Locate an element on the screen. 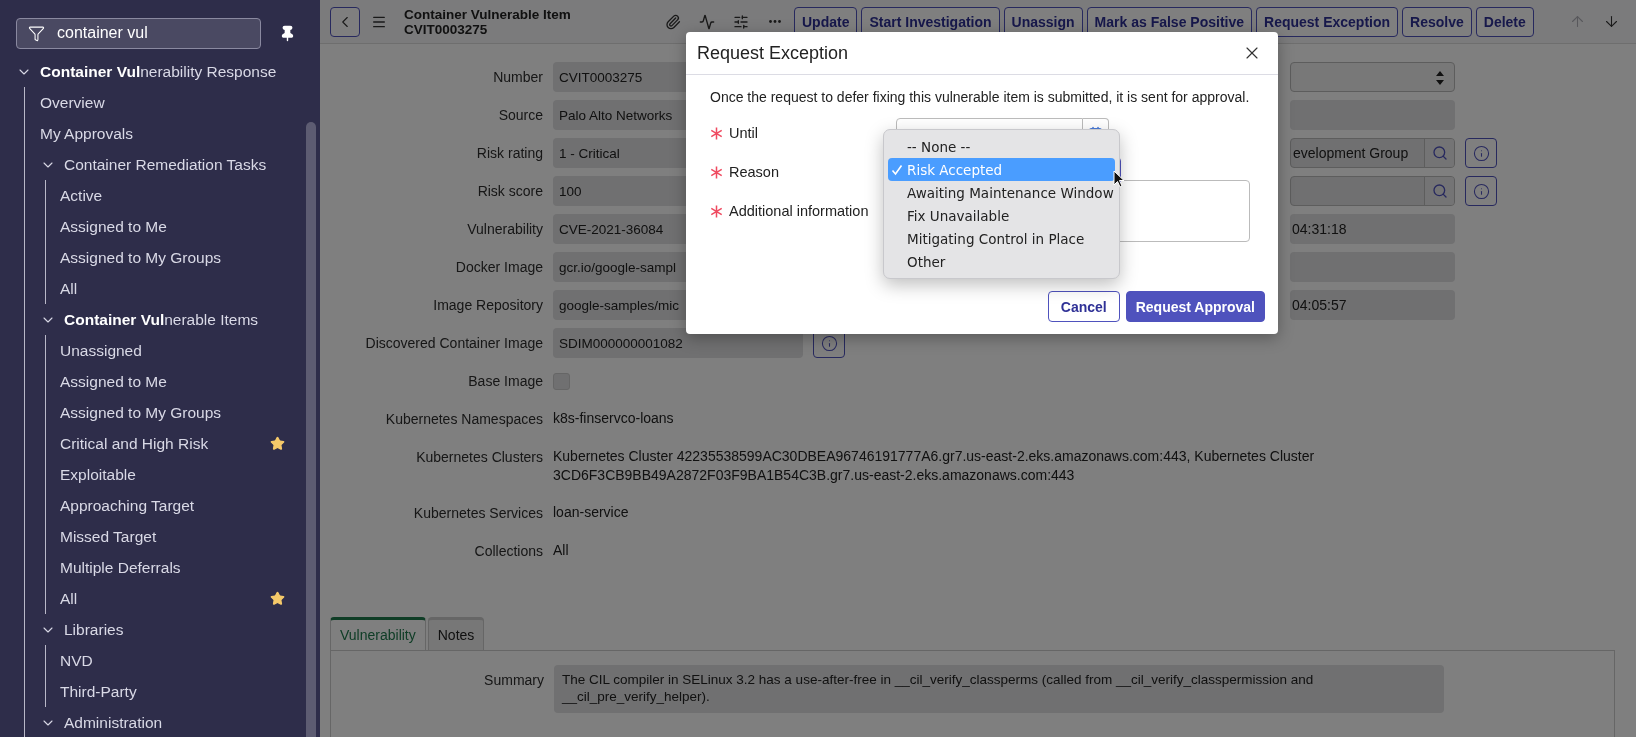  field-label: Number is located at coordinates (517, 77).